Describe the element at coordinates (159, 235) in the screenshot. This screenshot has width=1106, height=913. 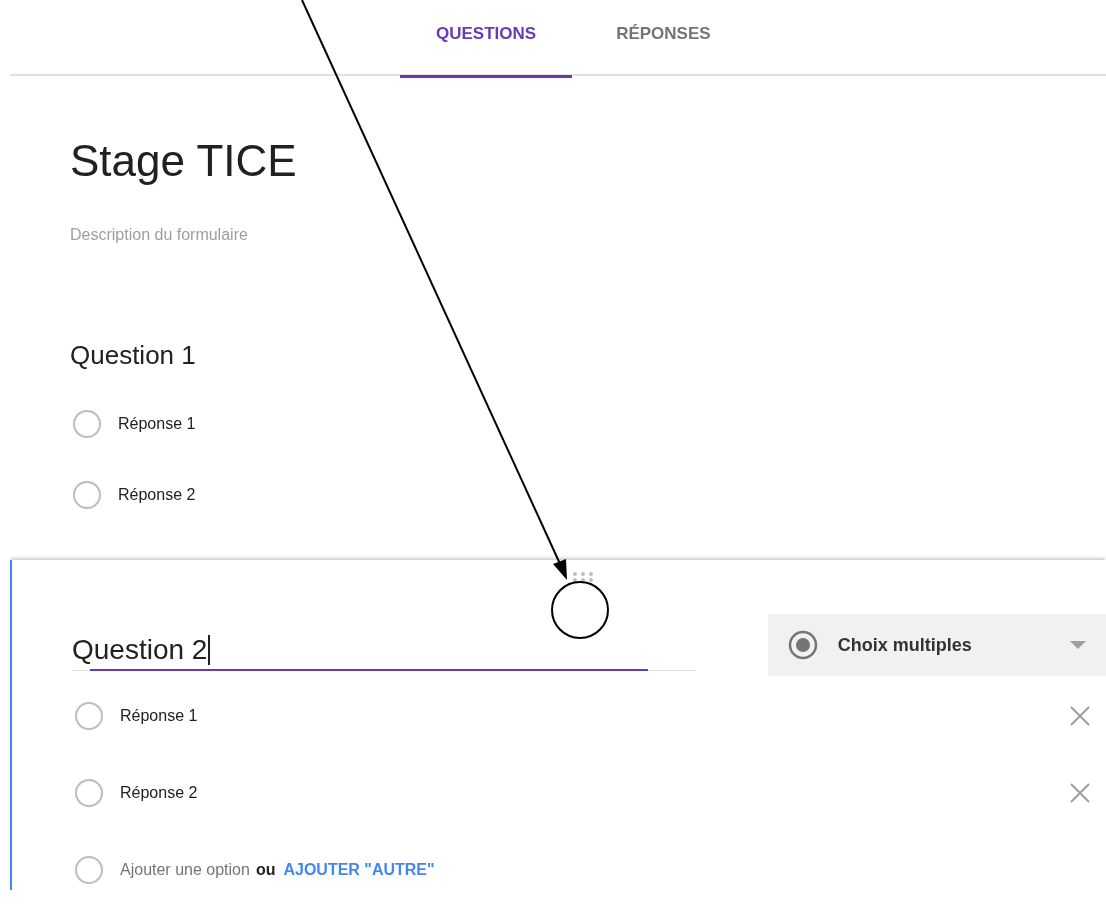
I see `form-description: Description du formulaire` at that location.